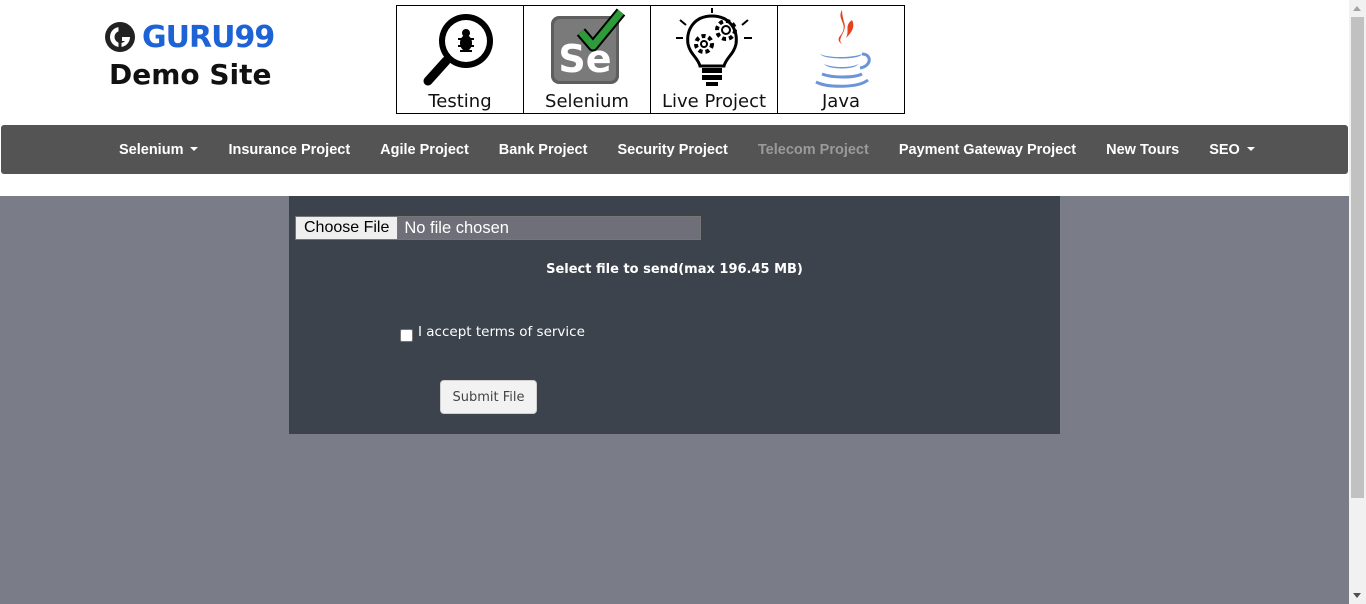 This screenshot has width=1366, height=604. Describe the element at coordinates (674, 269) in the screenshot. I see `file-size-info: Select file to send(max 196.45 MB)` at that location.